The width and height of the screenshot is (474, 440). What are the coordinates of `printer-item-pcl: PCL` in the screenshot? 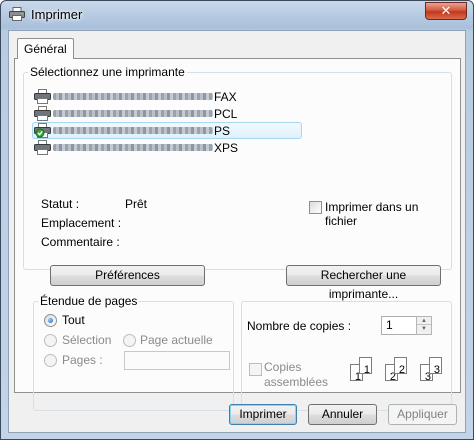 It's located at (167, 113).